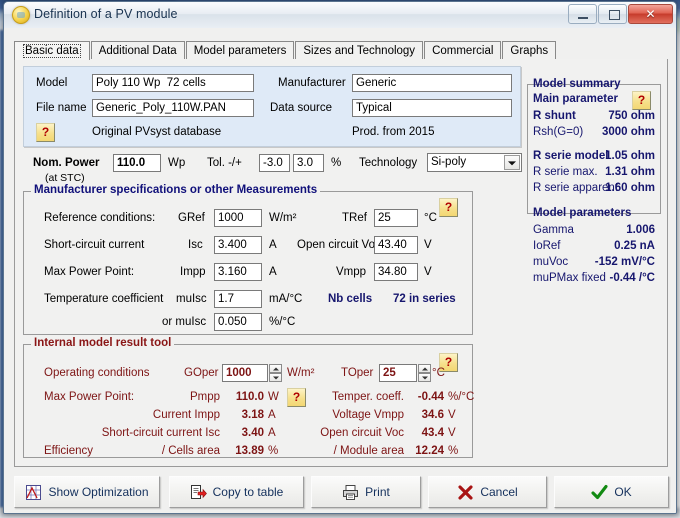 This screenshot has width=680, height=518. What do you see at coordinates (195, 245) in the screenshot?
I see `isc-symbol: Isc` at bounding box center [195, 245].